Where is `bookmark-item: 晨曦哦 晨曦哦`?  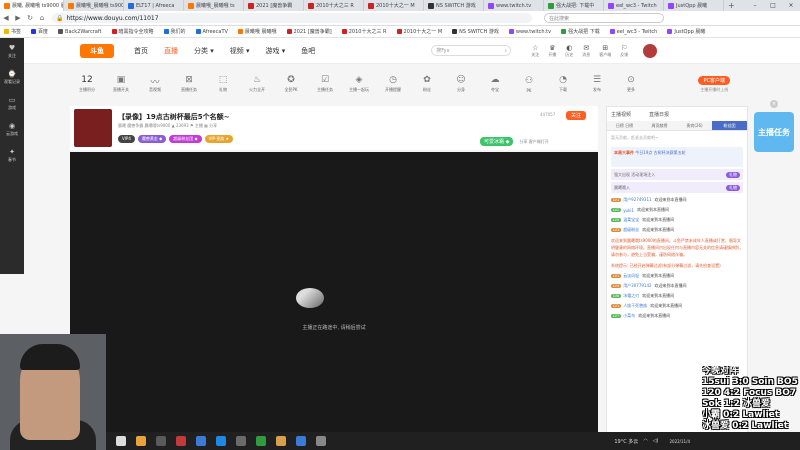 bookmark-item: 晨曦哦 晨曦哦 is located at coordinates (257, 31).